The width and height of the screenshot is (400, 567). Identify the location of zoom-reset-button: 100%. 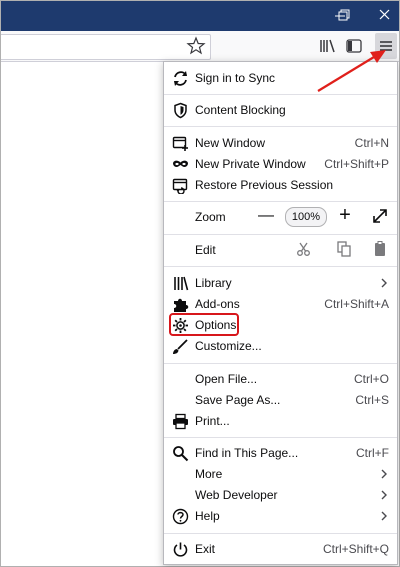
(306, 217).